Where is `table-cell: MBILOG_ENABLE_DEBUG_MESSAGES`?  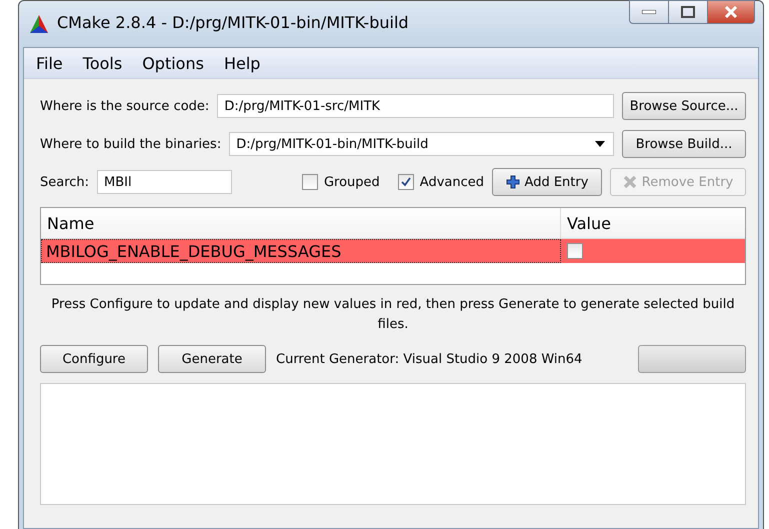
table-cell: MBILOG_ENABLE_DEBUG_MESSAGES is located at coordinates (301, 251).